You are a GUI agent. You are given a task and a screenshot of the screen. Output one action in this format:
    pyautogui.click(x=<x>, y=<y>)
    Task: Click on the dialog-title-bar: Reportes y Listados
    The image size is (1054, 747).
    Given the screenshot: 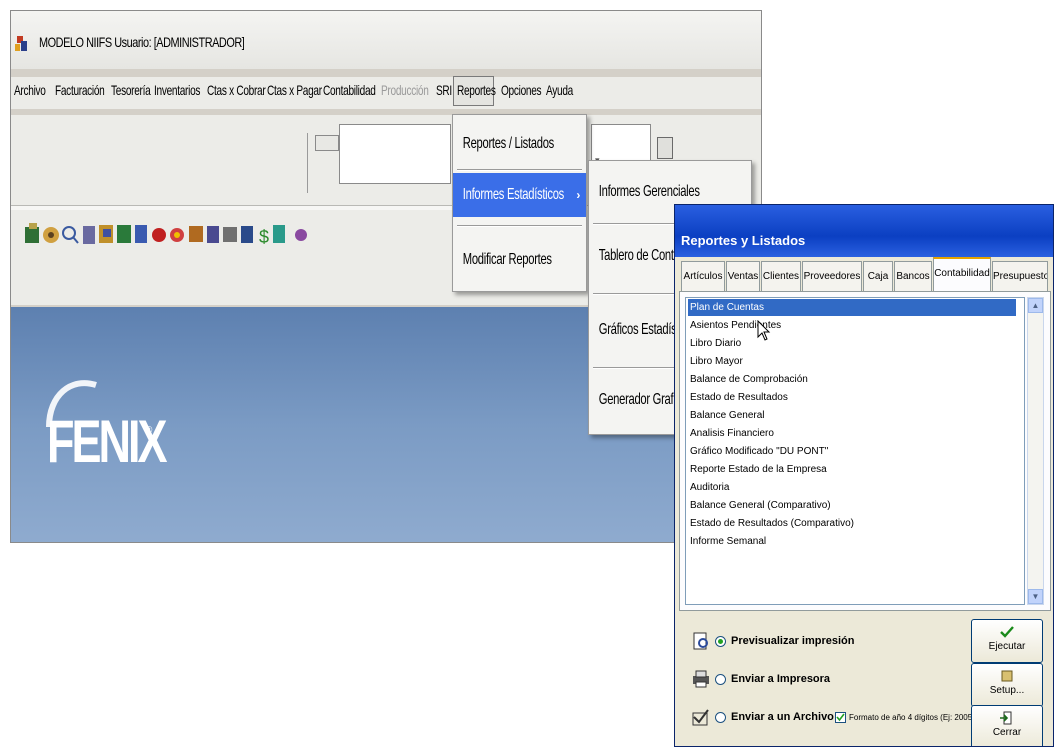 What is the action you would take?
    pyautogui.click(x=864, y=231)
    